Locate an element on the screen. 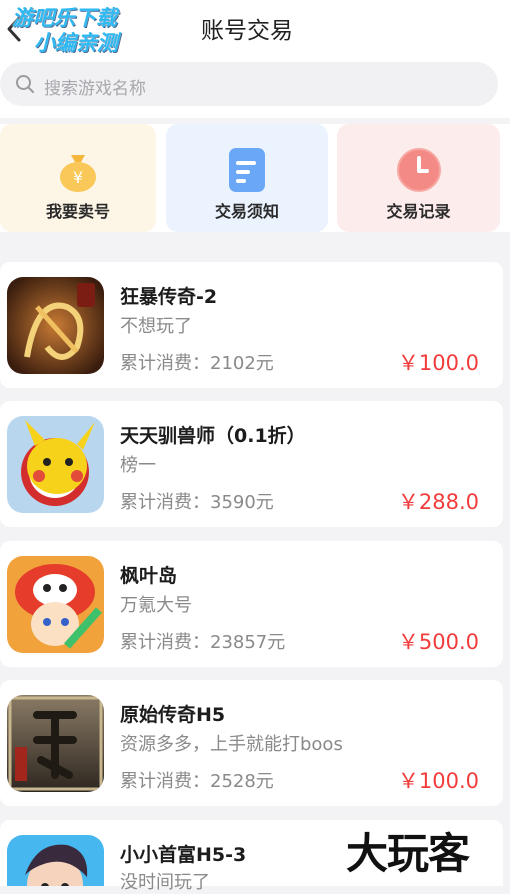 This screenshot has width=510, height=894. total-spend: 累计消费：23857元 is located at coordinates (203, 642).